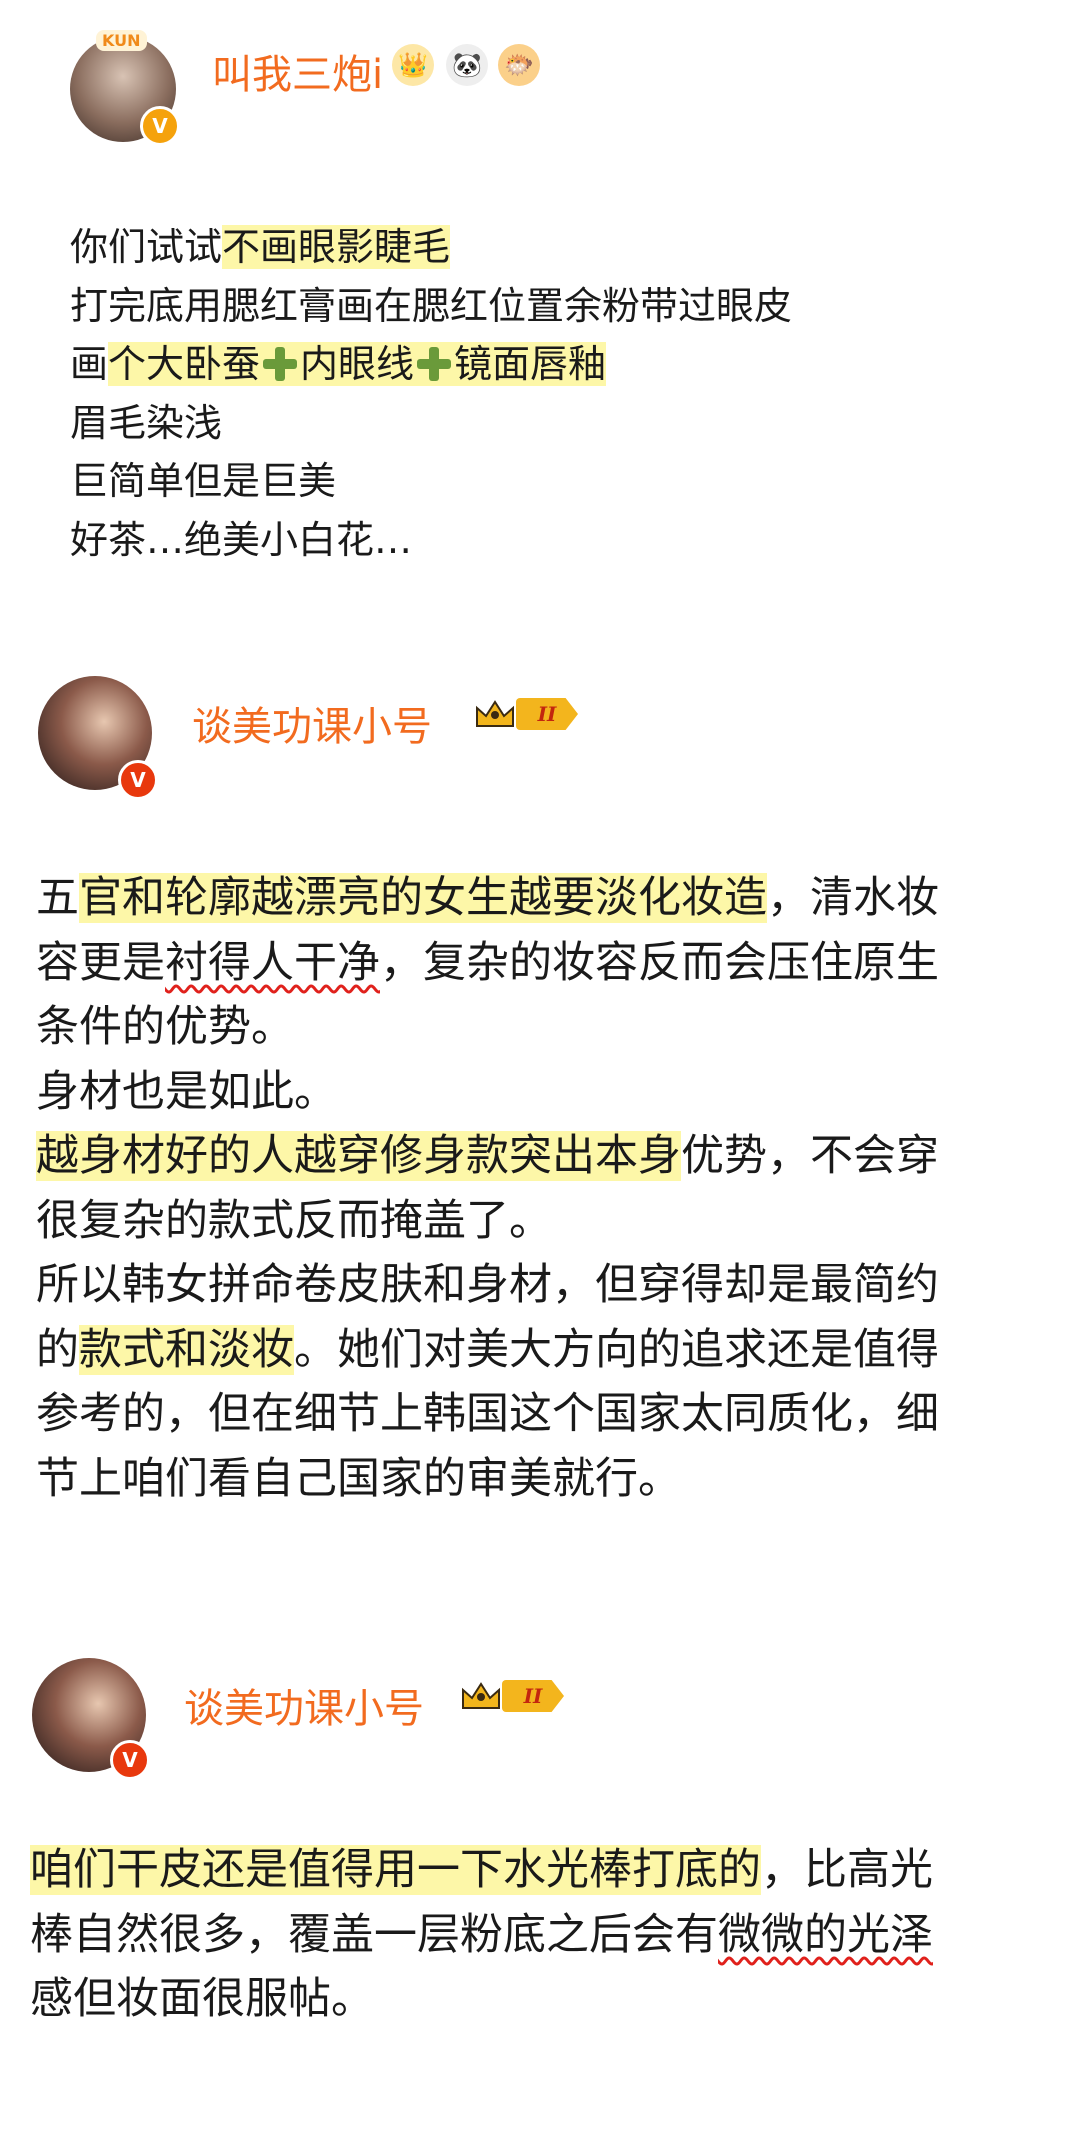 This screenshot has width=1080, height=2136. I want to click on text-line: 容更是衬得人干净，复杂的妆容反而会压住原生, so click(487, 962).